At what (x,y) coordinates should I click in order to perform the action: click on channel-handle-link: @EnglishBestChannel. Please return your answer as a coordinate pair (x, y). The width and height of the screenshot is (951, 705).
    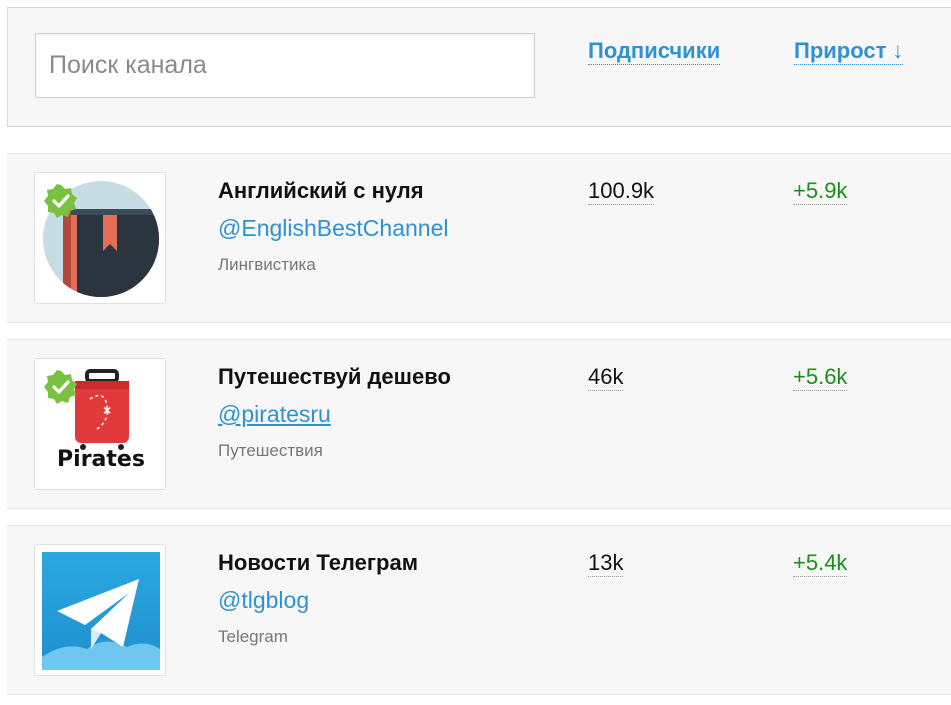
    Looking at the image, I should click on (333, 228).